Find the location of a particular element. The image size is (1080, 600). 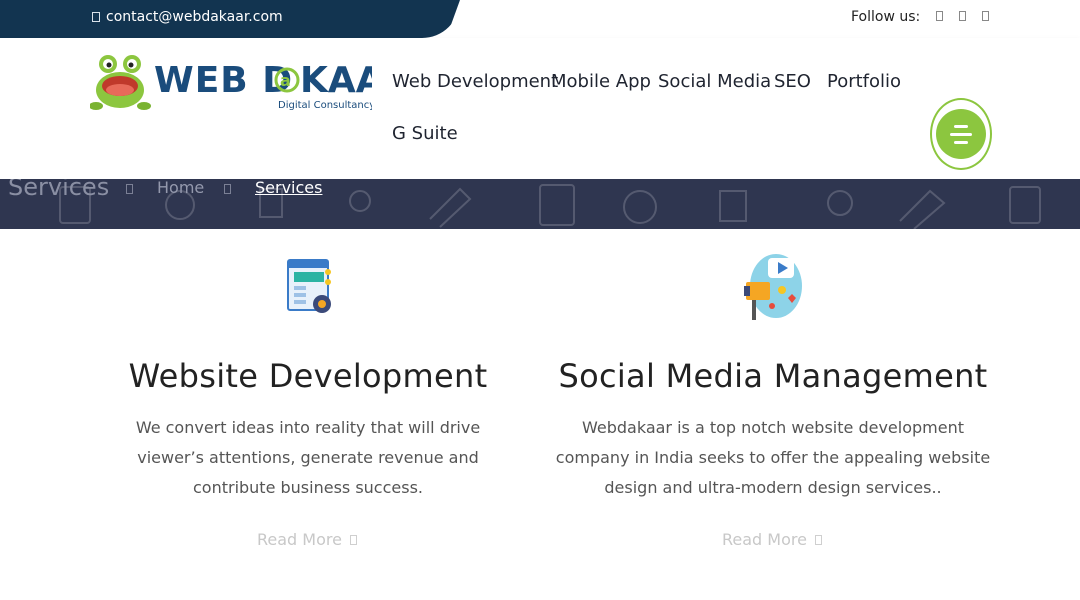

menu-button is located at coordinates (961, 134).